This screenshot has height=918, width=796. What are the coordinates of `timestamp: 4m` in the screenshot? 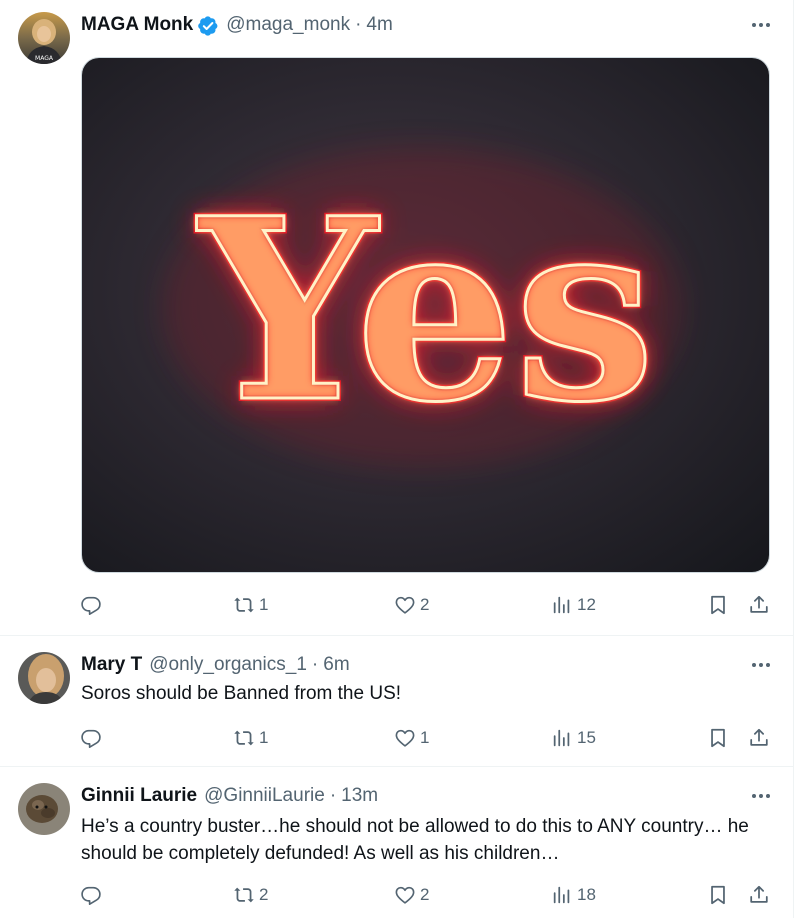 It's located at (379, 25).